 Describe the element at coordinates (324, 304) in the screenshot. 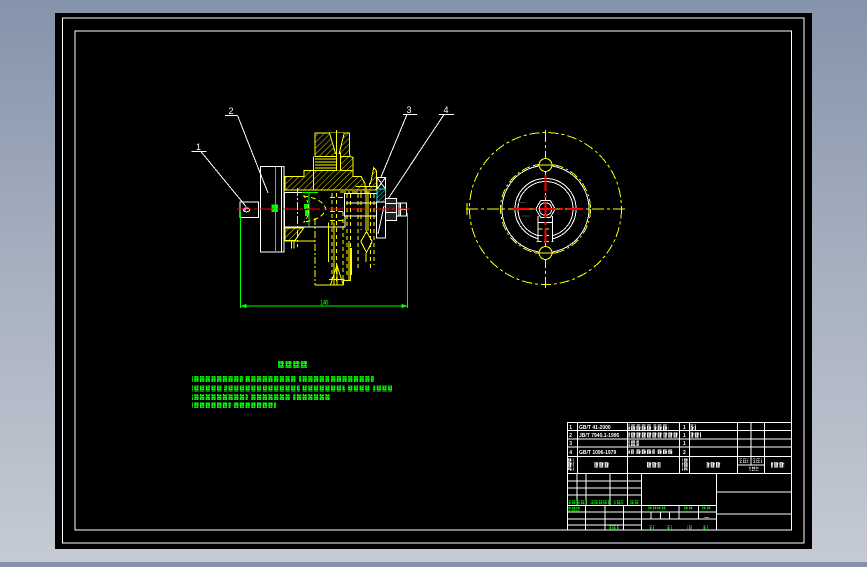

I see `svg-text: 146` at that location.